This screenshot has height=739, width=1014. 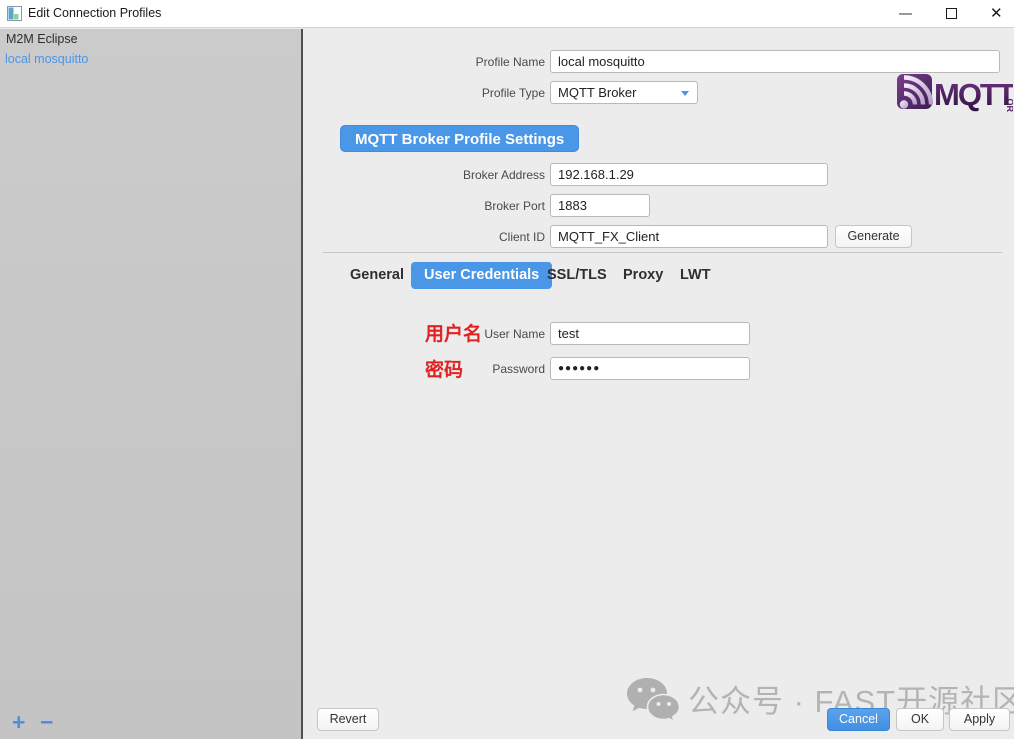 What do you see at coordinates (514, 206) in the screenshot?
I see `broker-port-label: Broker Port` at bounding box center [514, 206].